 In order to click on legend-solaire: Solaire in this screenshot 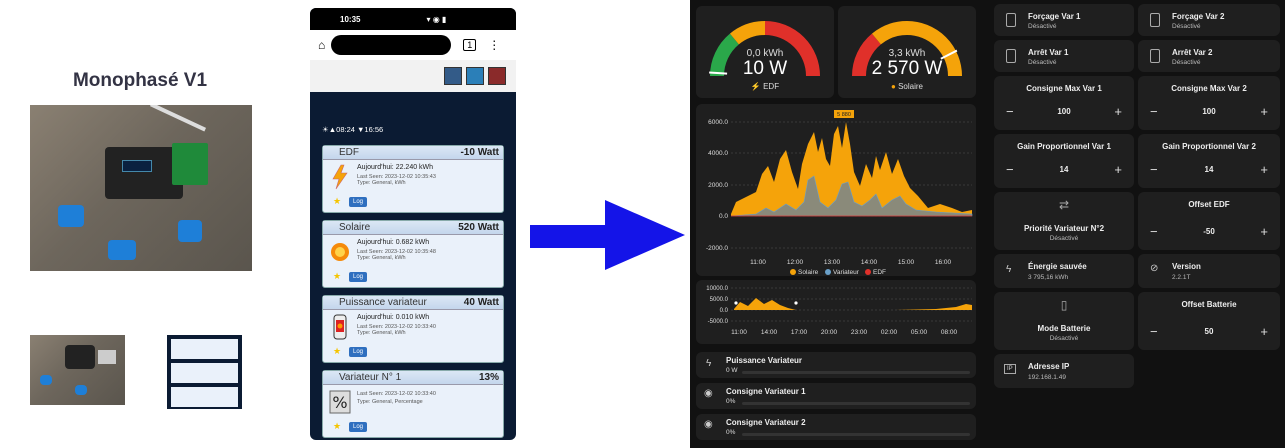, I will do `click(808, 272)`.